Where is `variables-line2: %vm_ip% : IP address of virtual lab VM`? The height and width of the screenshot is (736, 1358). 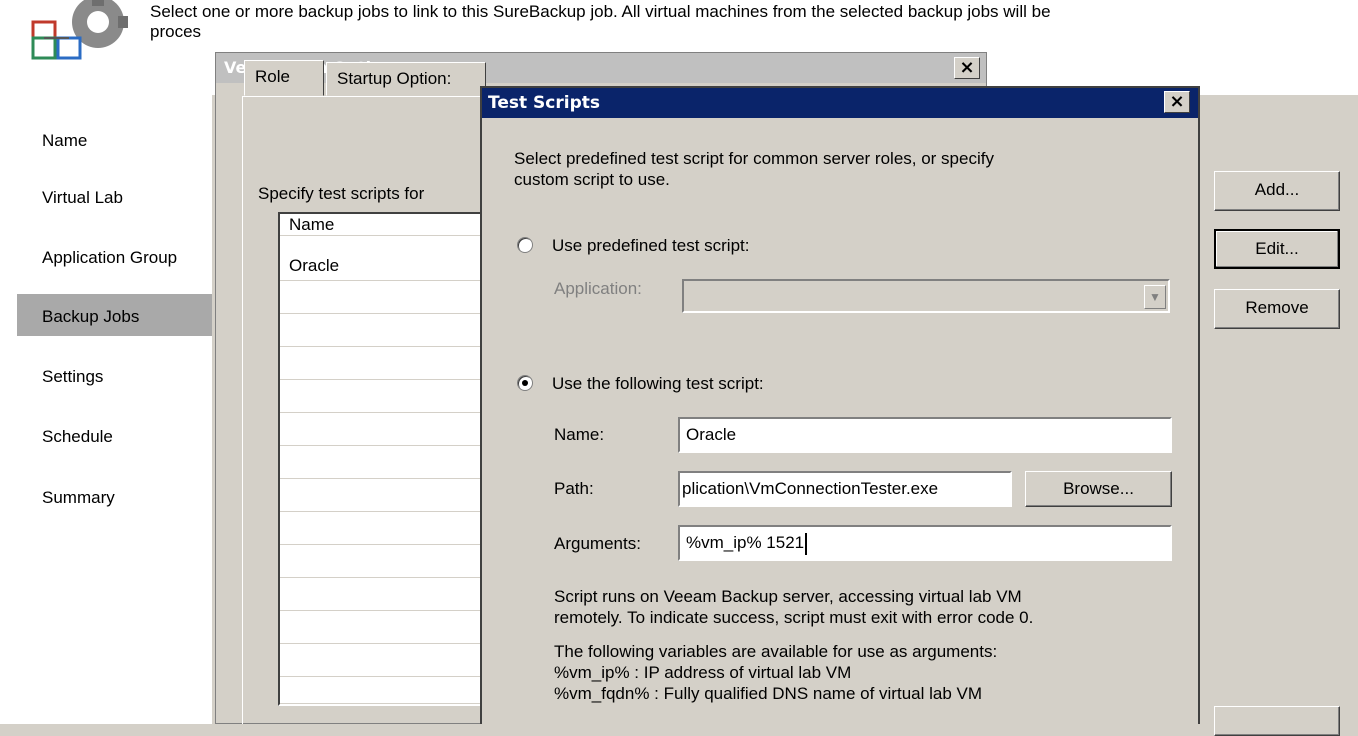
variables-line2: %vm_ip% : IP address of virtual lab VM is located at coordinates (703, 672).